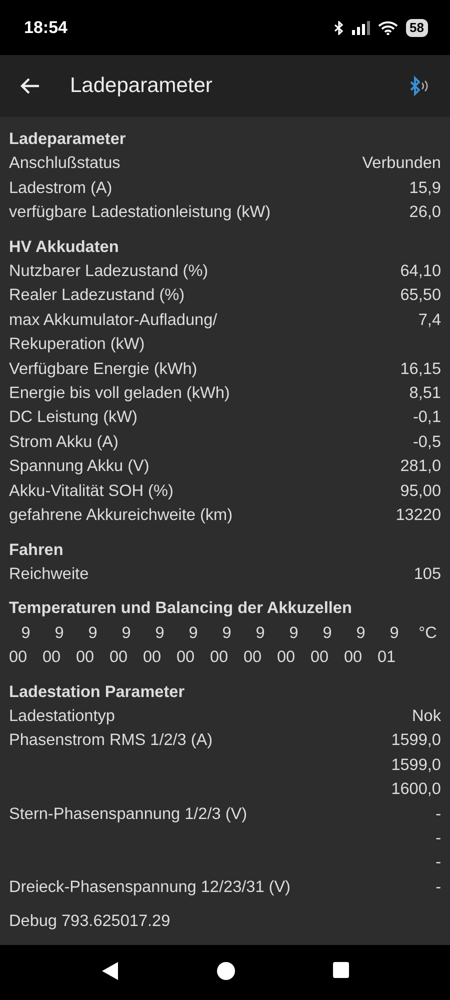  I want to click on row-value: 64,10, so click(420, 271).